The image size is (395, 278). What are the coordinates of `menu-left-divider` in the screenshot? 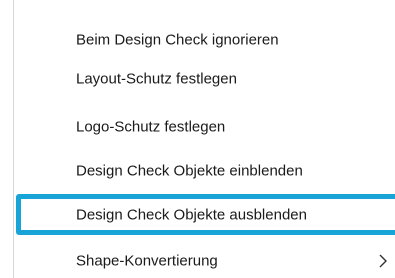 It's located at (13, 139).